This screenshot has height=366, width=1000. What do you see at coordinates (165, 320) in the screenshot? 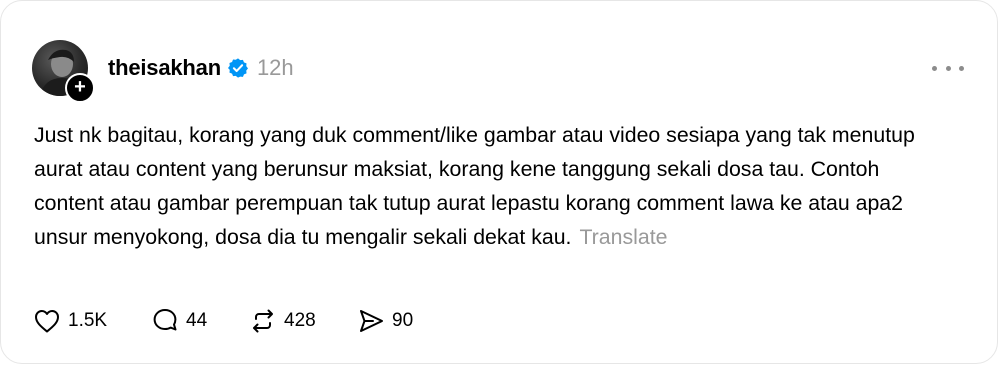
I see `comment-bubble-icon` at bounding box center [165, 320].